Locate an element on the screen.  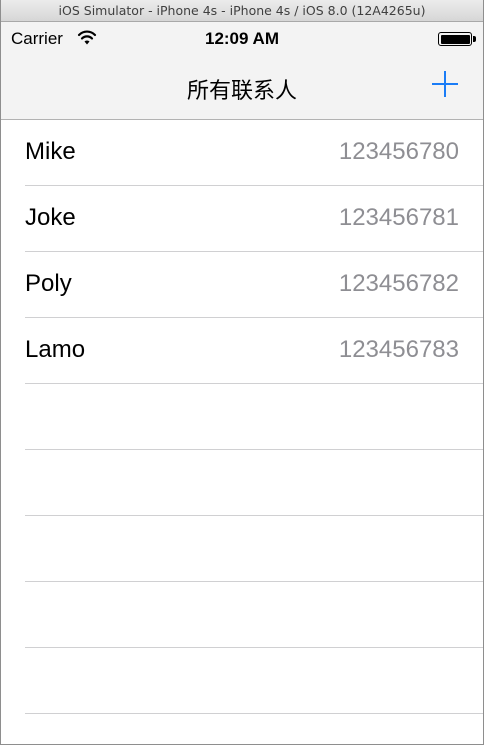
contact-phone: 123456783 is located at coordinates (398, 349).